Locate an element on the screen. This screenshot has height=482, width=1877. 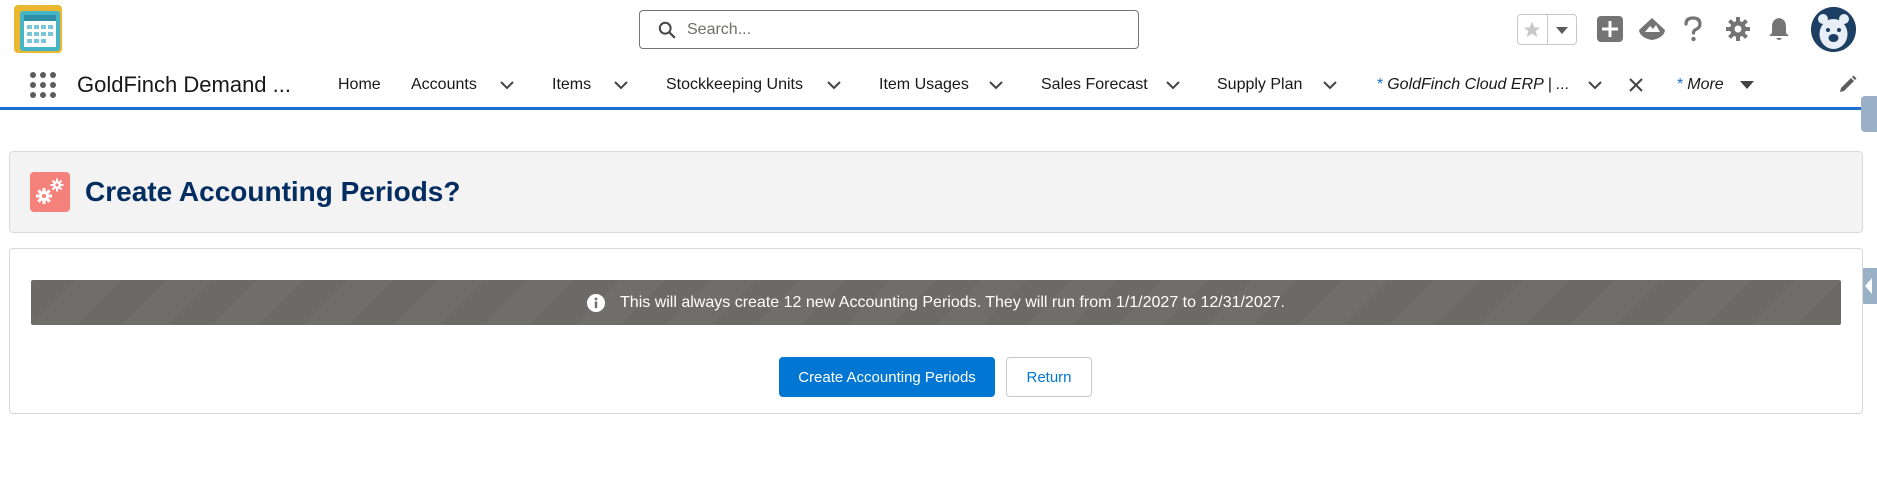
nav-more-label: More is located at coordinates (1705, 84).